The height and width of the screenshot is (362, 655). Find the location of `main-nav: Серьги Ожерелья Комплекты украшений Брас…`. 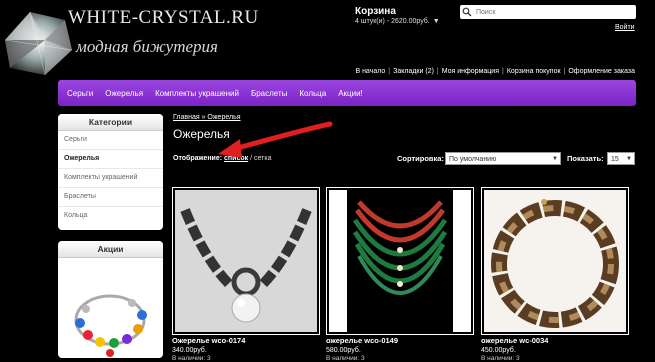

main-nav: Серьги Ожерелья Комплекты украшений Брас… is located at coordinates (347, 93).